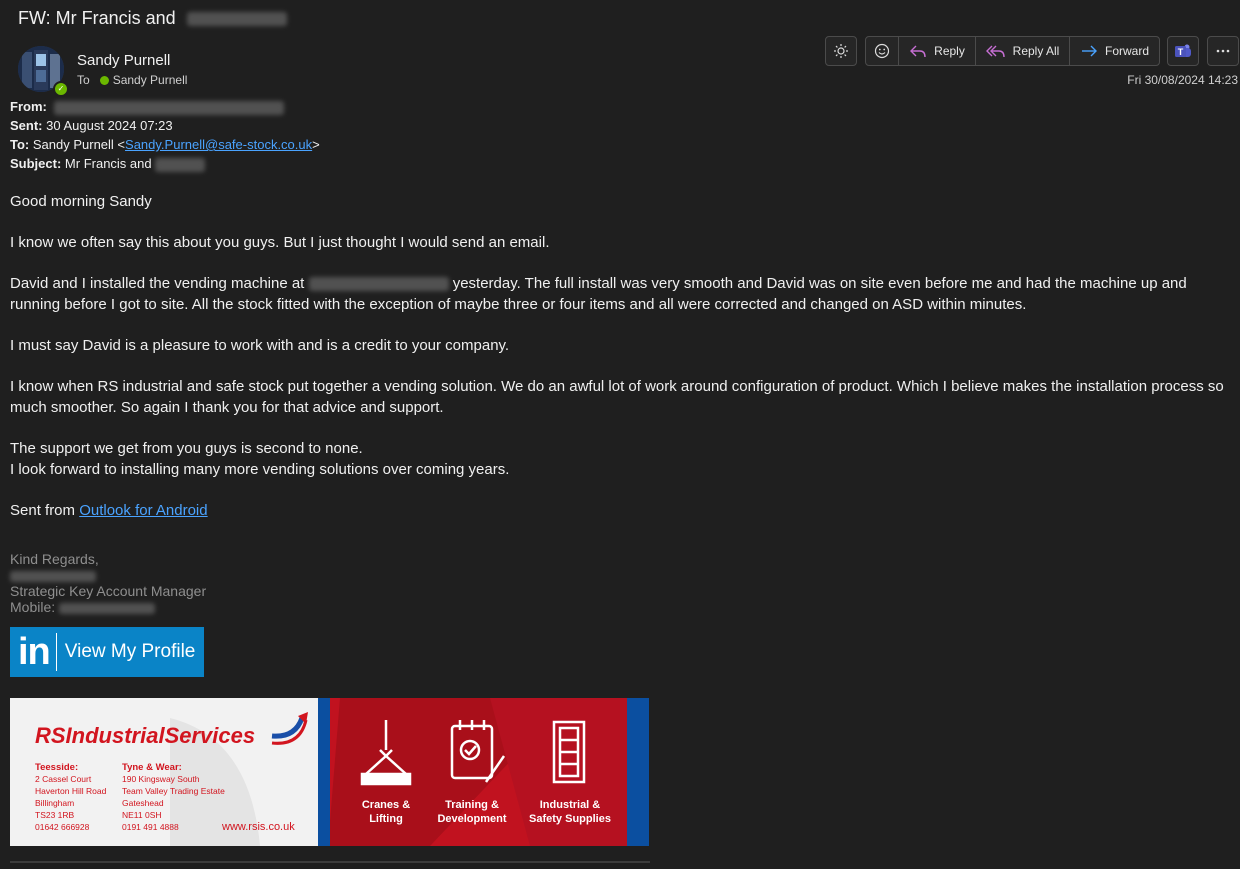  I want to click on disclaimer-text-line, so click(330, 862).